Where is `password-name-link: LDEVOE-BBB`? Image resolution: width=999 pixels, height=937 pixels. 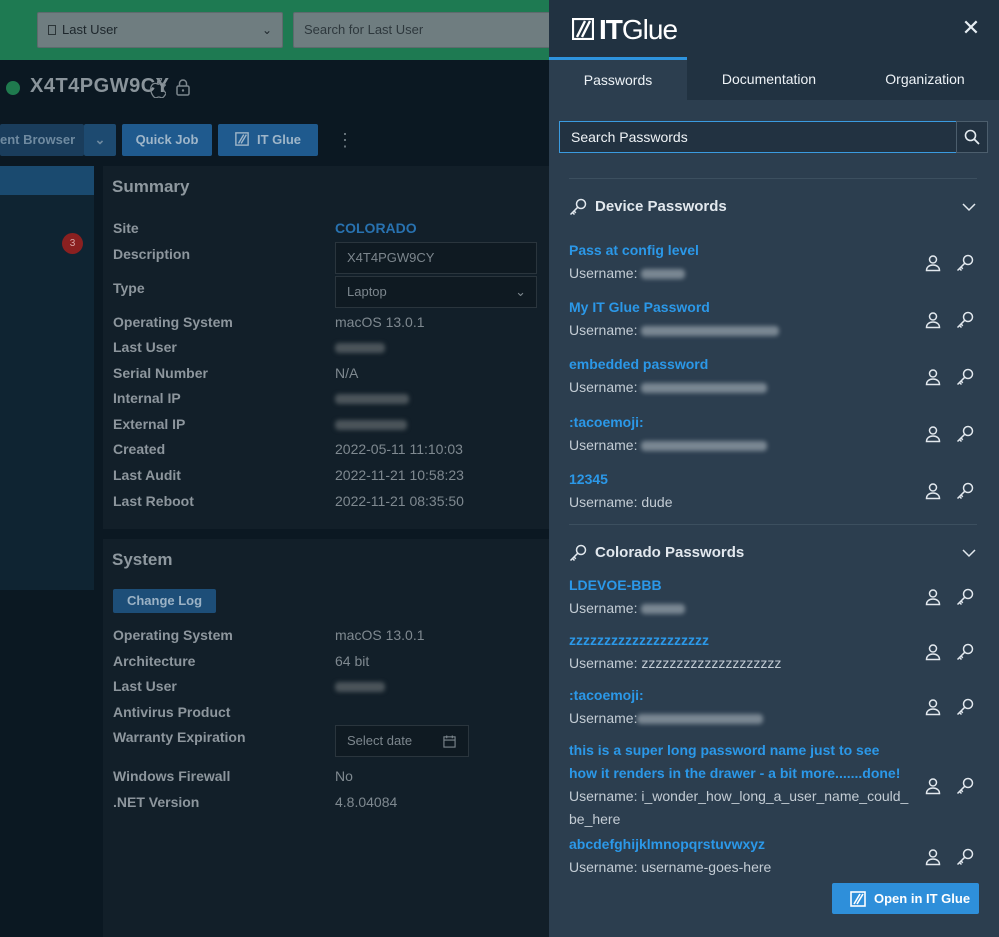
password-name-link: LDEVOE-BBB is located at coordinates (774, 585).